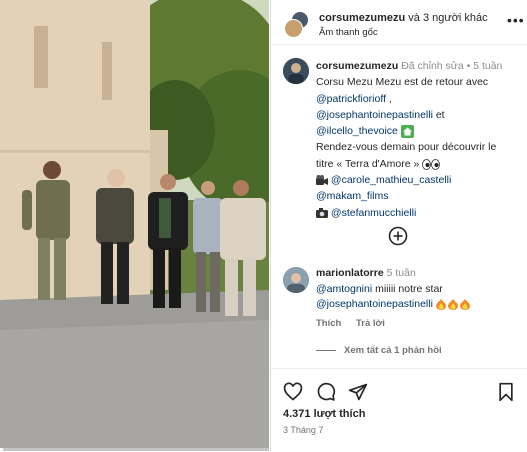 The width and height of the screenshot is (527, 452). Describe the element at coordinates (506, 392) in the screenshot. I see `bookmark-icon` at that location.